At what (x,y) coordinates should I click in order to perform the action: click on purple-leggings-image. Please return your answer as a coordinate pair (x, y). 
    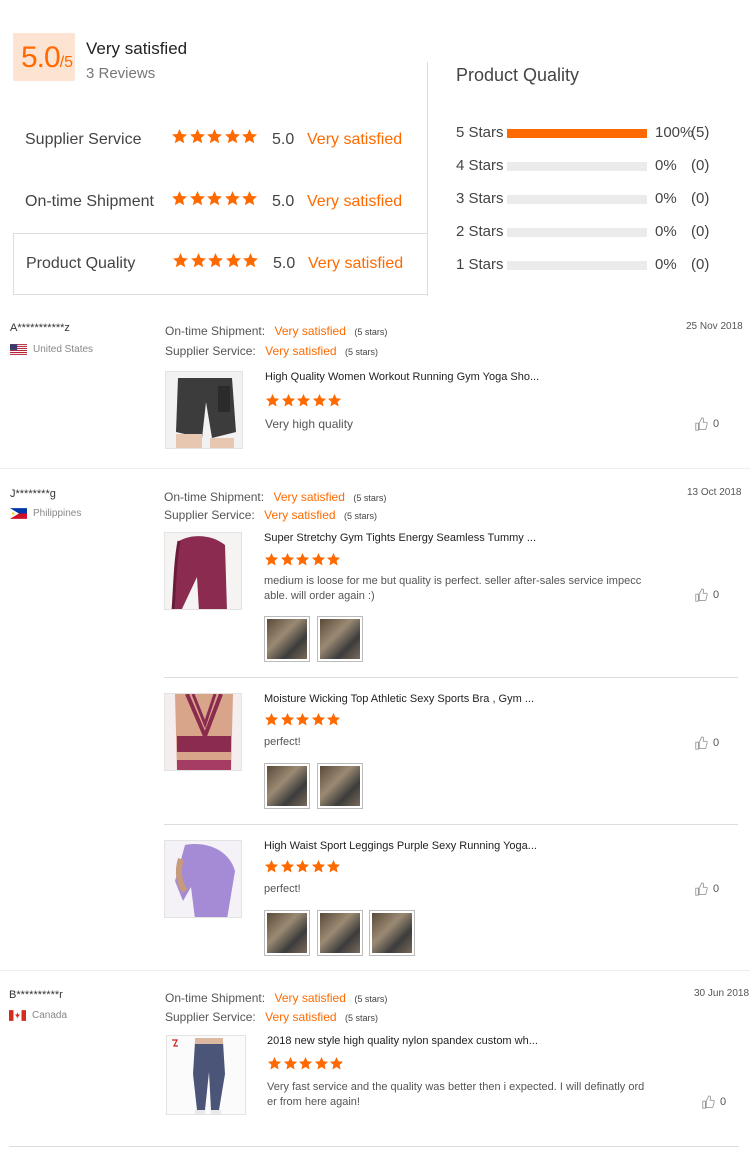
    Looking at the image, I should click on (203, 879).